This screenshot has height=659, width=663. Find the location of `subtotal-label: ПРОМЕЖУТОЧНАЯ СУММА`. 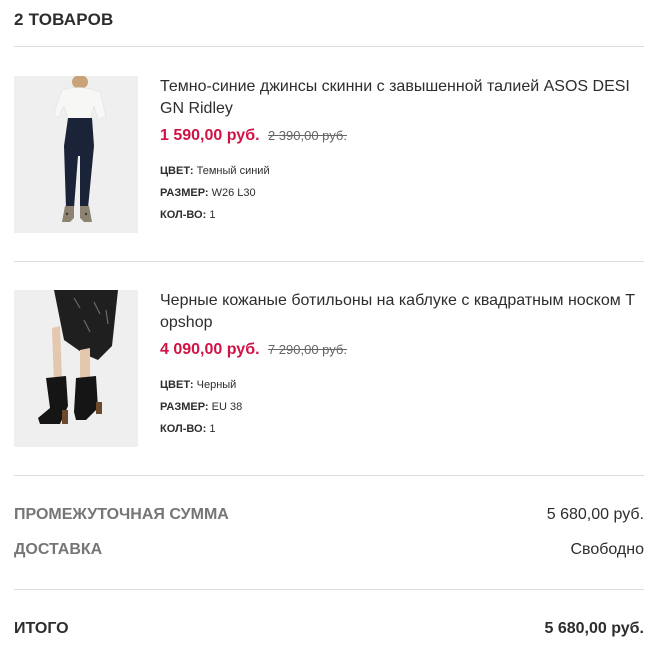

subtotal-label: ПРОМЕЖУТОЧНАЯ СУММА is located at coordinates (121, 514).